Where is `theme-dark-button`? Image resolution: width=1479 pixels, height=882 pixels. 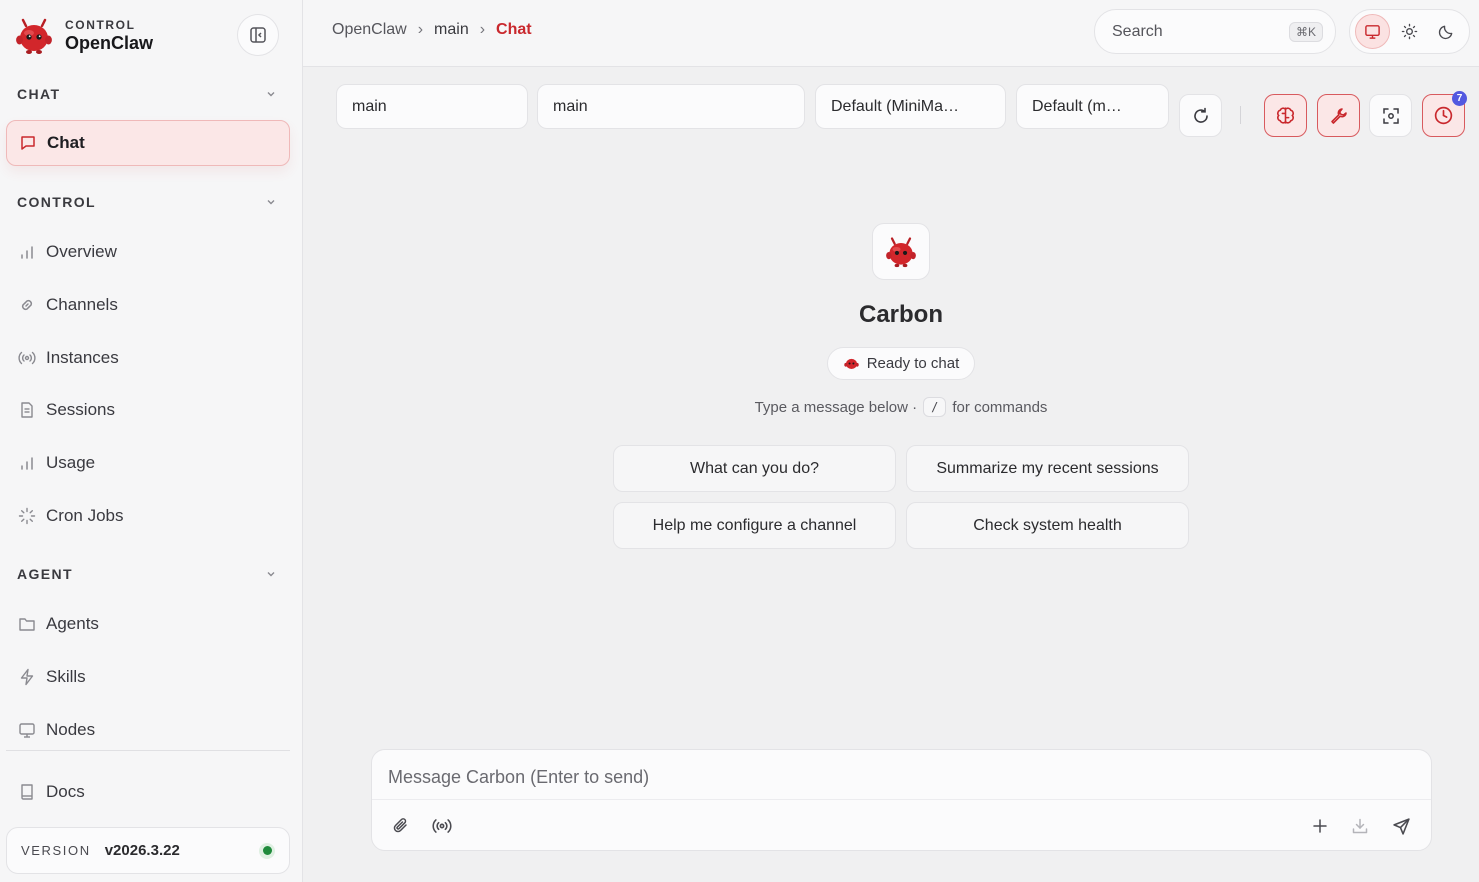 theme-dark-button is located at coordinates (1446, 31).